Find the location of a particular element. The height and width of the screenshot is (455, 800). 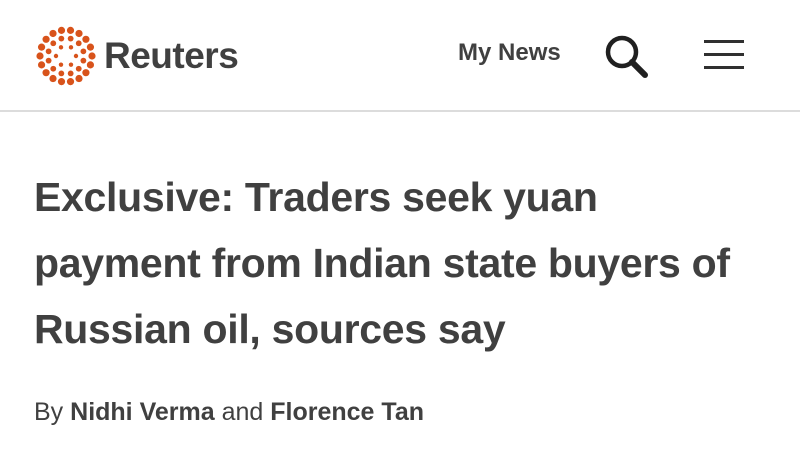

menu-button is located at coordinates (724, 55).